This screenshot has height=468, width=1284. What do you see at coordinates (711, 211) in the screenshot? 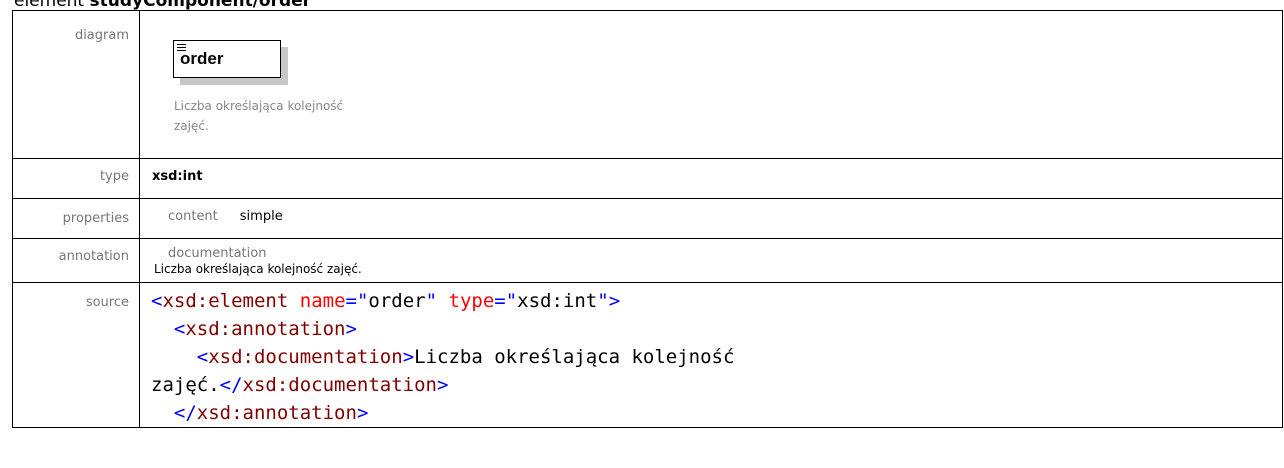
I see `properties-entry: content simple` at bounding box center [711, 211].